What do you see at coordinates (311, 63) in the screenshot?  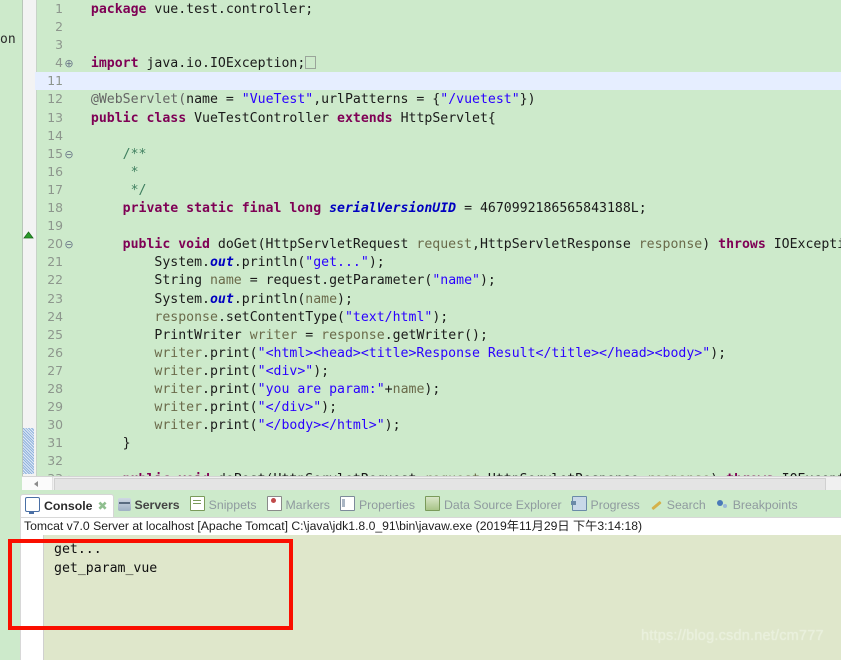 I see `collapsed-imports-icon` at bounding box center [311, 63].